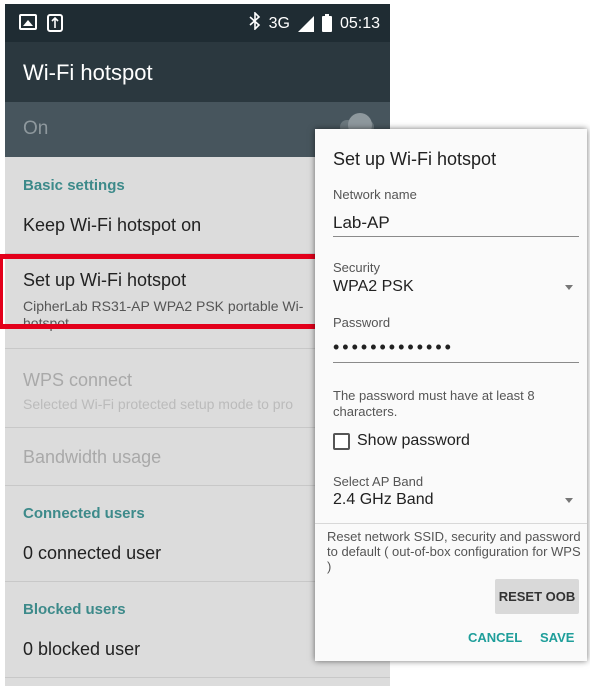 The image size is (590, 686). I want to click on password-field: •••••••••••••, so click(393, 347).